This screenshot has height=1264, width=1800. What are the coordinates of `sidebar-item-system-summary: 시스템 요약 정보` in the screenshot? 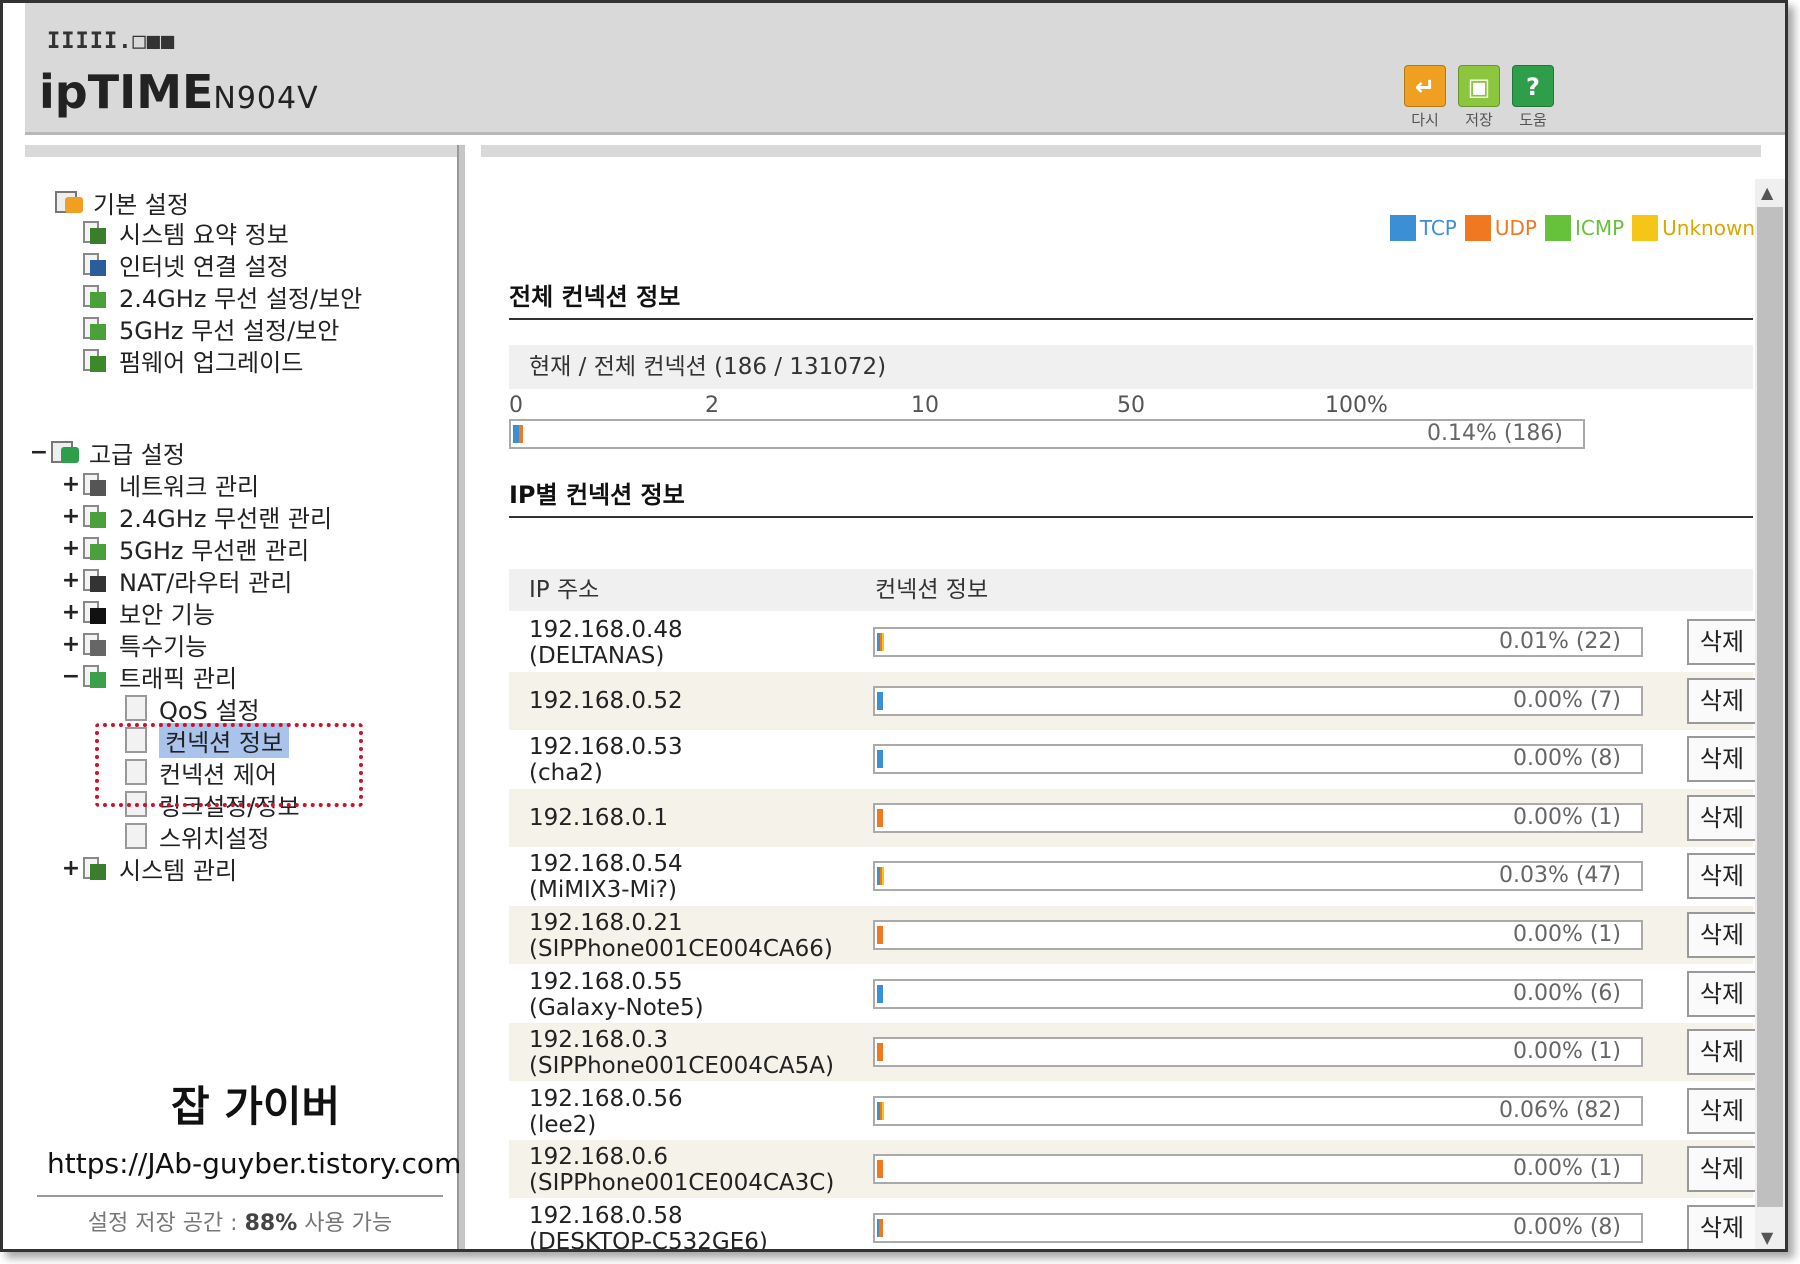 It's located at (186, 233).